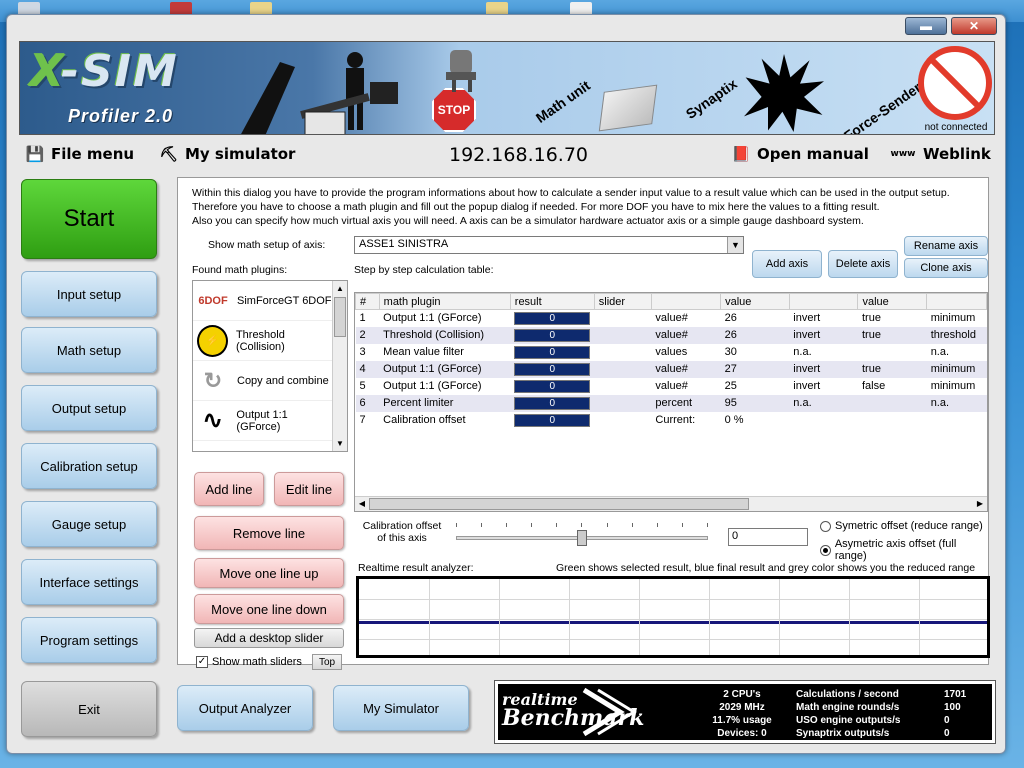 The width and height of the screenshot is (1024, 768). What do you see at coordinates (895, 550) in the screenshot?
I see `asymmetric-offset-label: Asymetric axis offset (full range)` at bounding box center [895, 550].